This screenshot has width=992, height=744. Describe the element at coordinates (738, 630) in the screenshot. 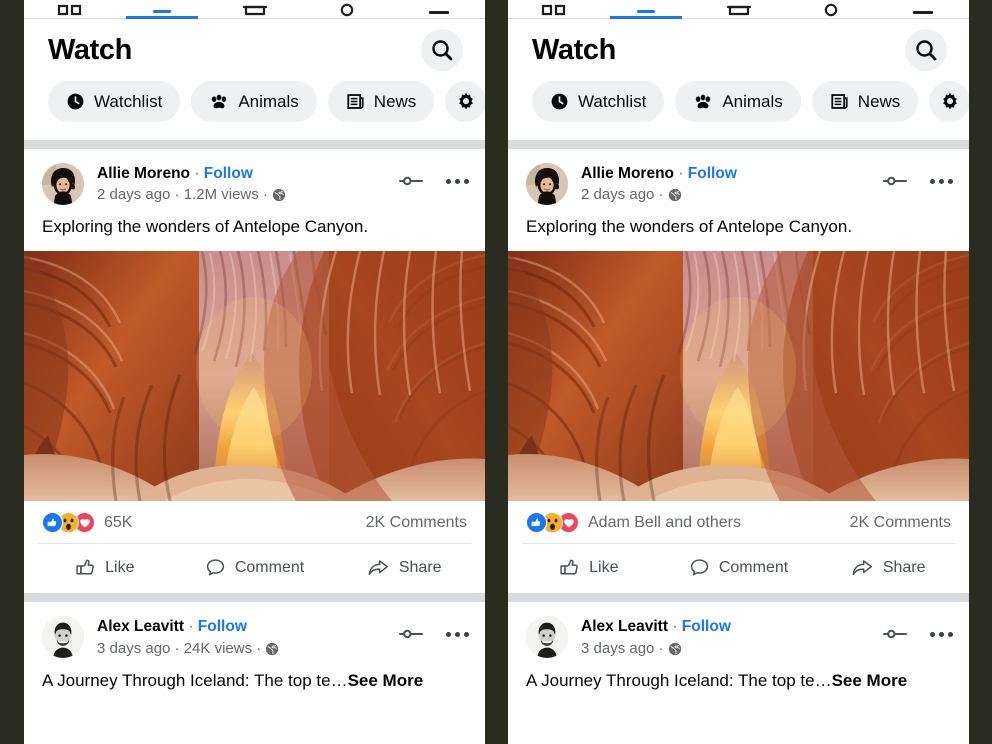

I see `post-header: Alex Leavitt · Follow 3 days ago ·` at that location.